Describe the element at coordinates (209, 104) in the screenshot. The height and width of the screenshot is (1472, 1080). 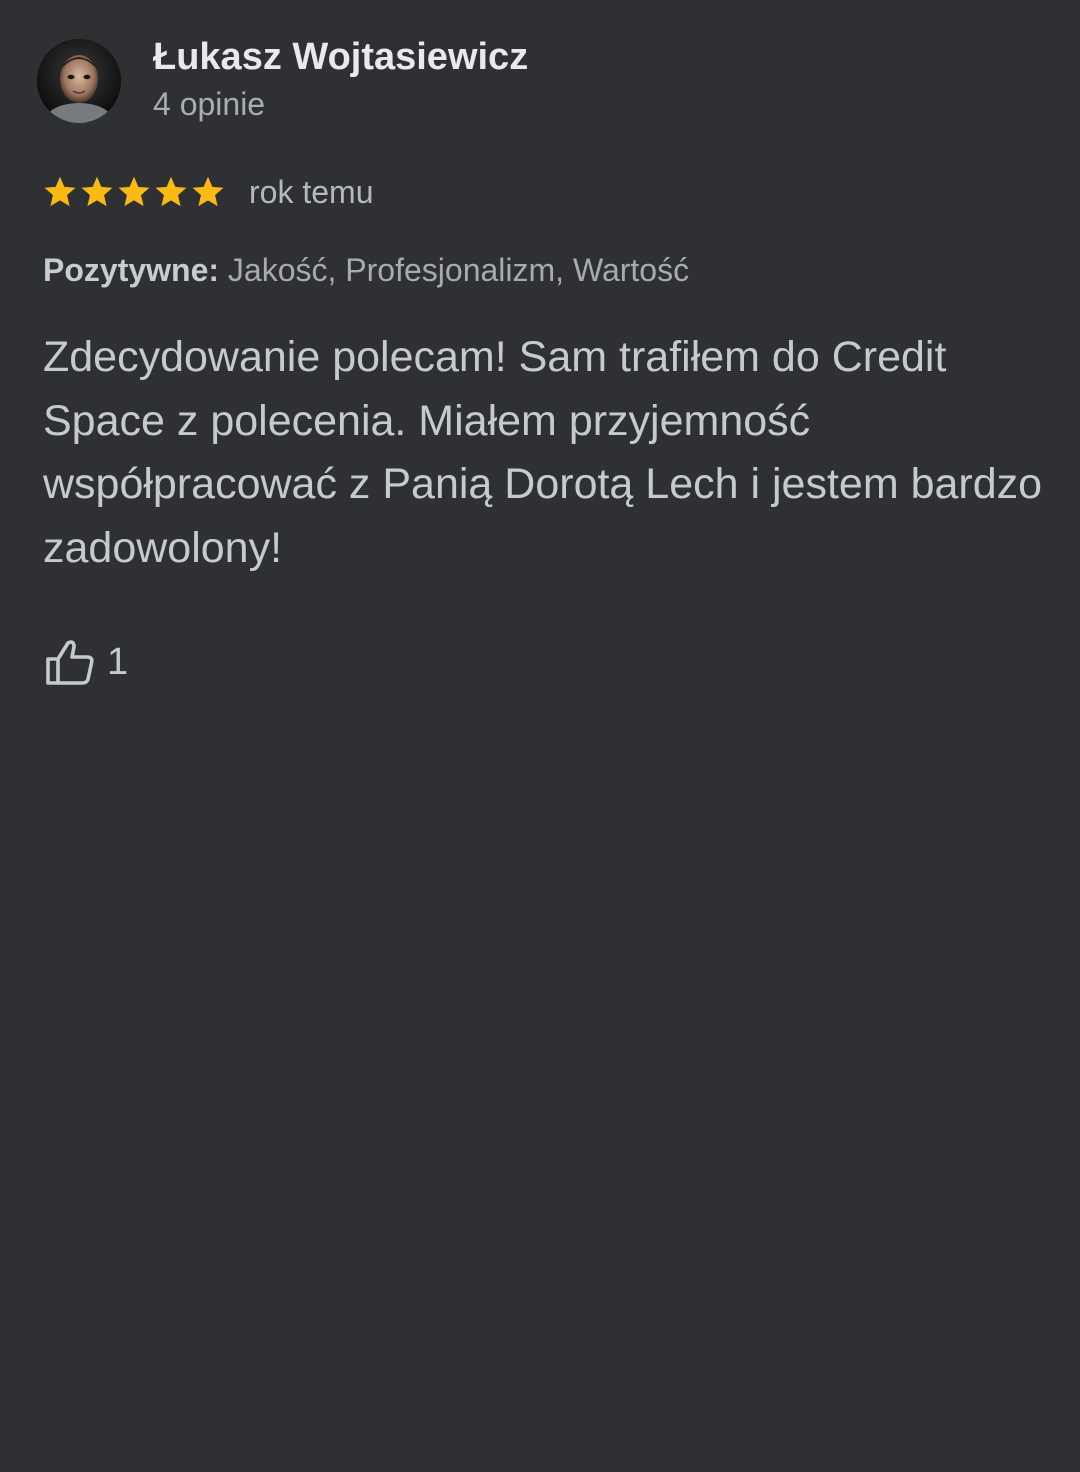
I see `author-review-count: 4 opinie` at that location.